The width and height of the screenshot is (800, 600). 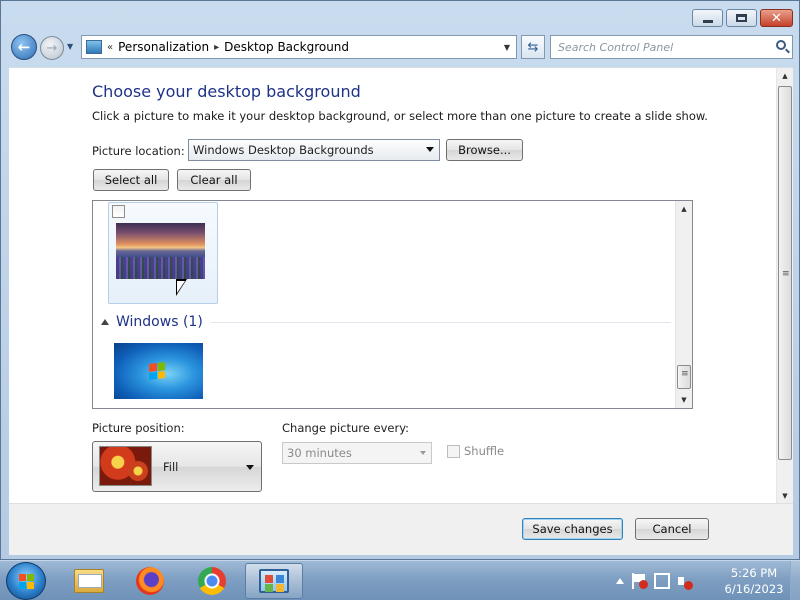 I want to click on interval-select: 30 minutes, so click(x=357, y=453).